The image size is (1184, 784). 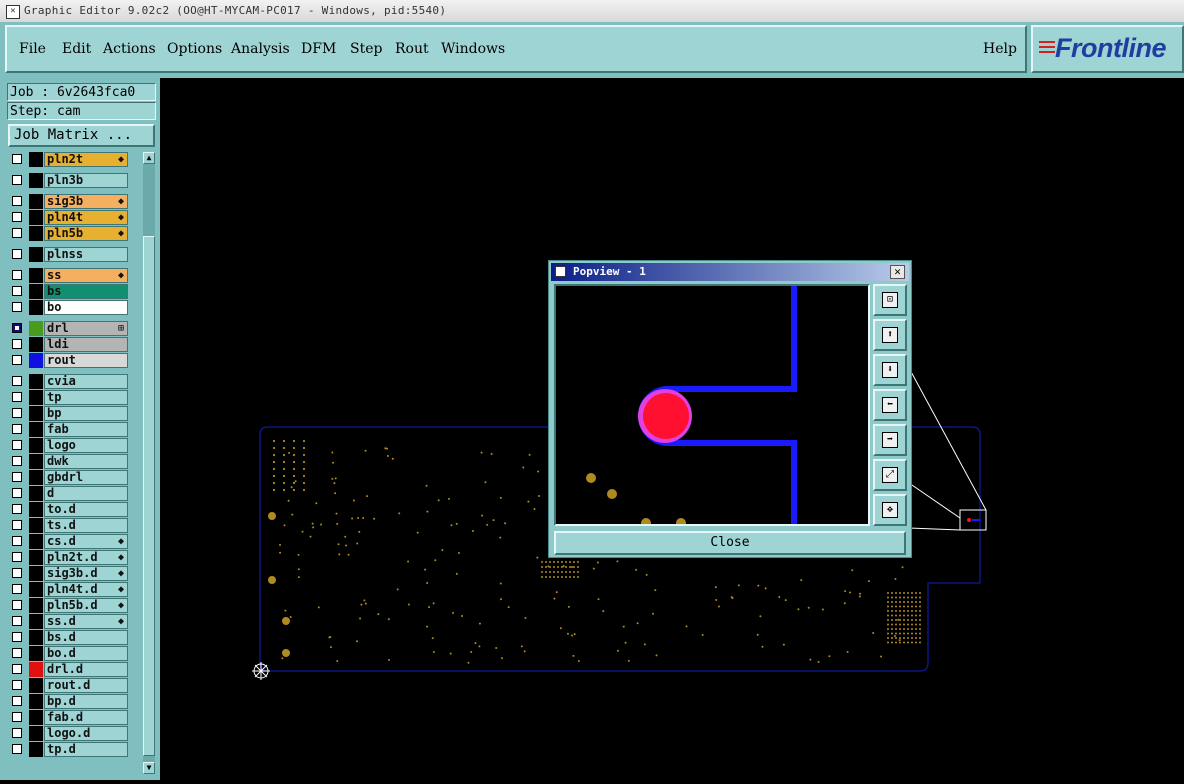 What do you see at coordinates (86, 180) in the screenshot?
I see `layer-name: pln3b` at bounding box center [86, 180].